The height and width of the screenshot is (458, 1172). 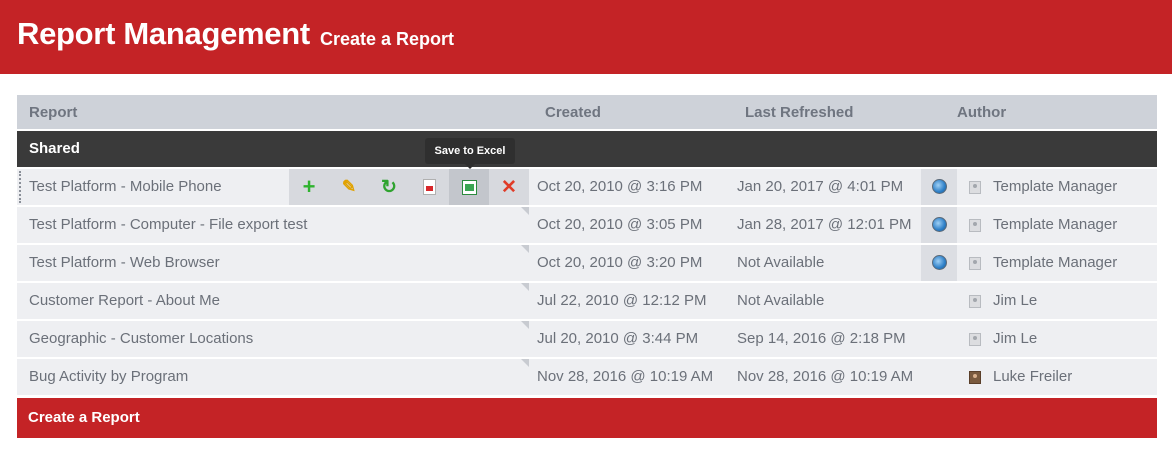 What do you see at coordinates (389, 187) in the screenshot?
I see `refresh-icon: ↻` at bounding box center [389, 187].